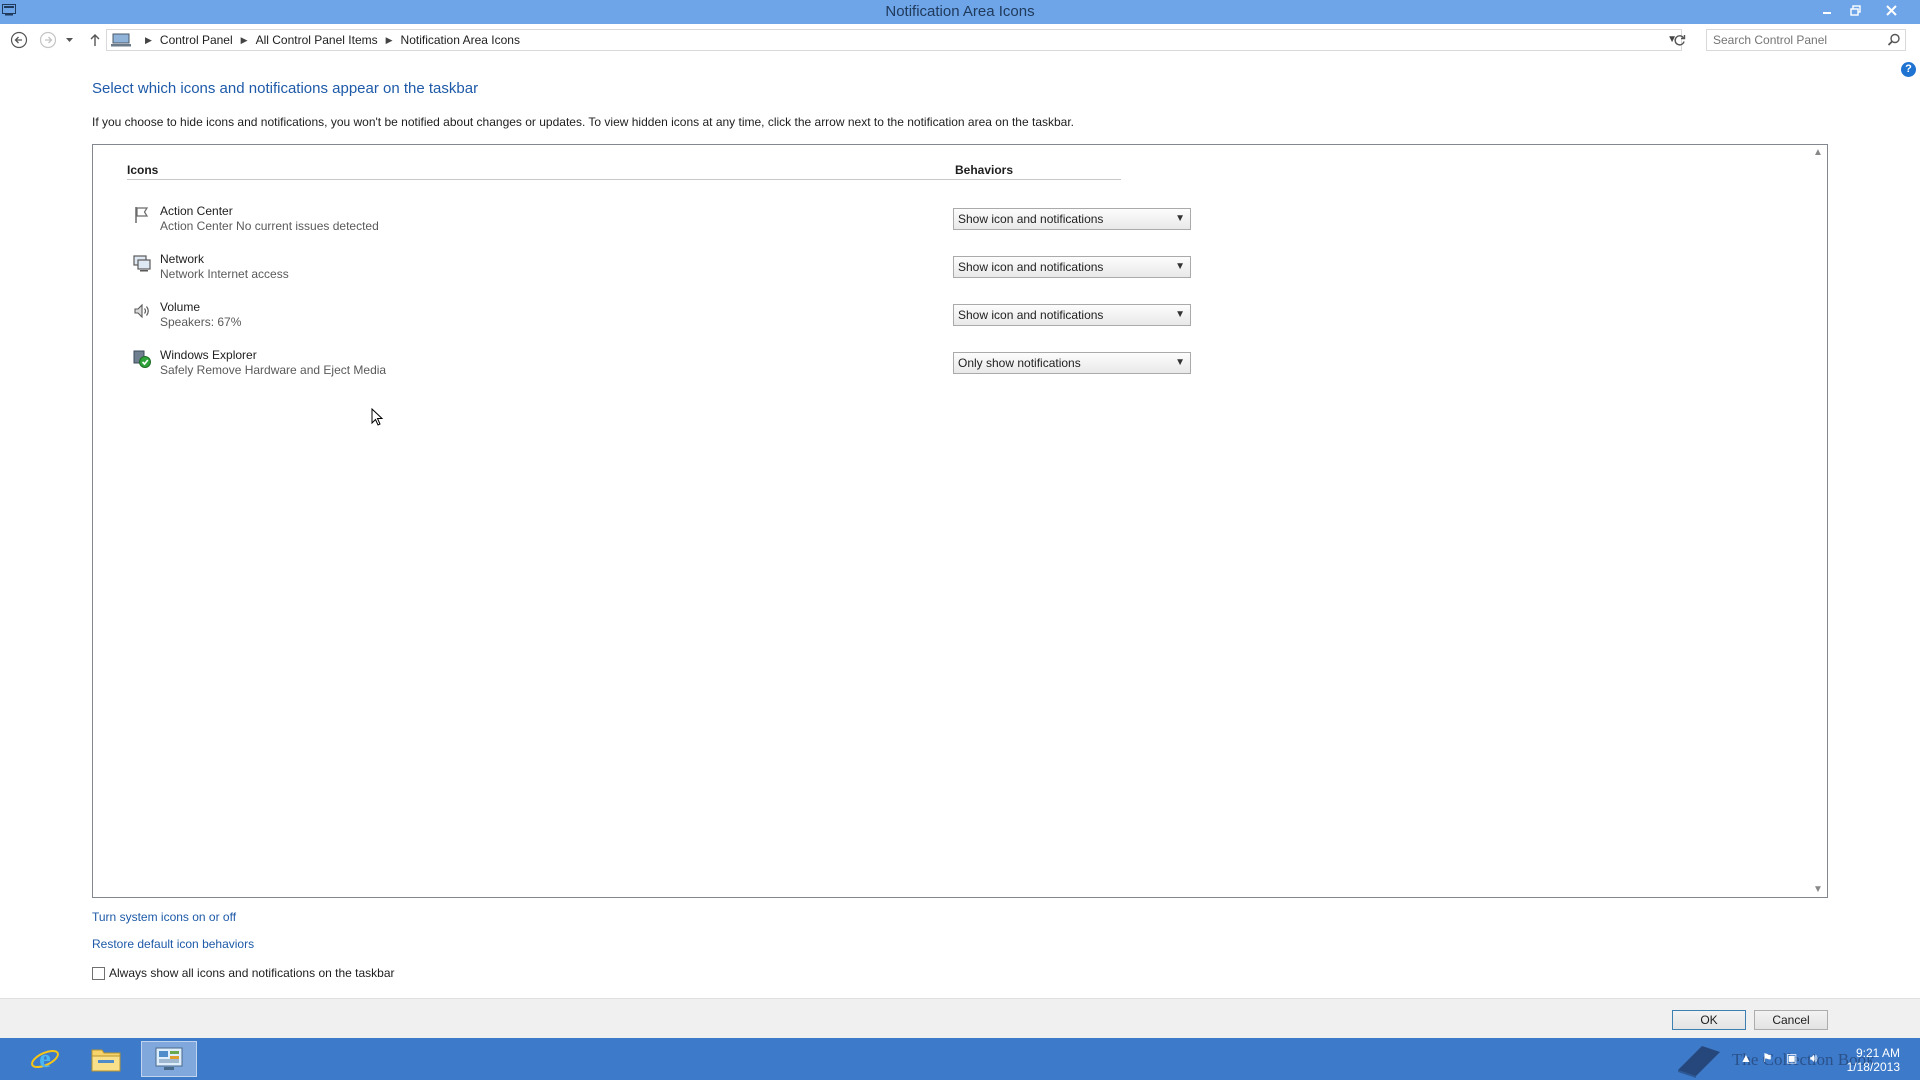  Describe the element at coordinates (1894, 40) in the screenshot. I see `search-icon` at that location.